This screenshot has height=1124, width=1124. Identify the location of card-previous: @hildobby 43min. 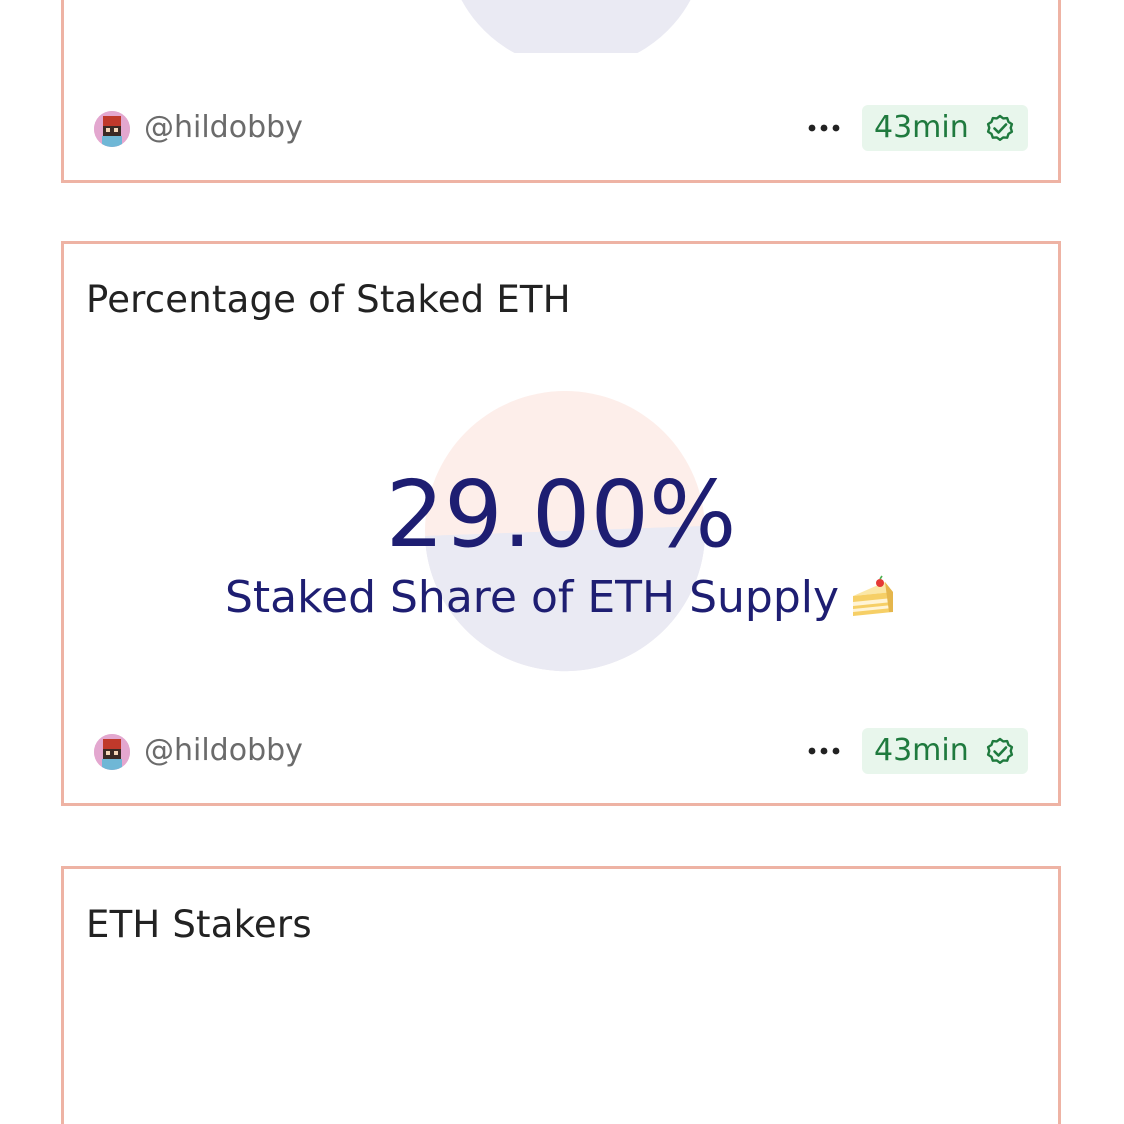
(561, 91).